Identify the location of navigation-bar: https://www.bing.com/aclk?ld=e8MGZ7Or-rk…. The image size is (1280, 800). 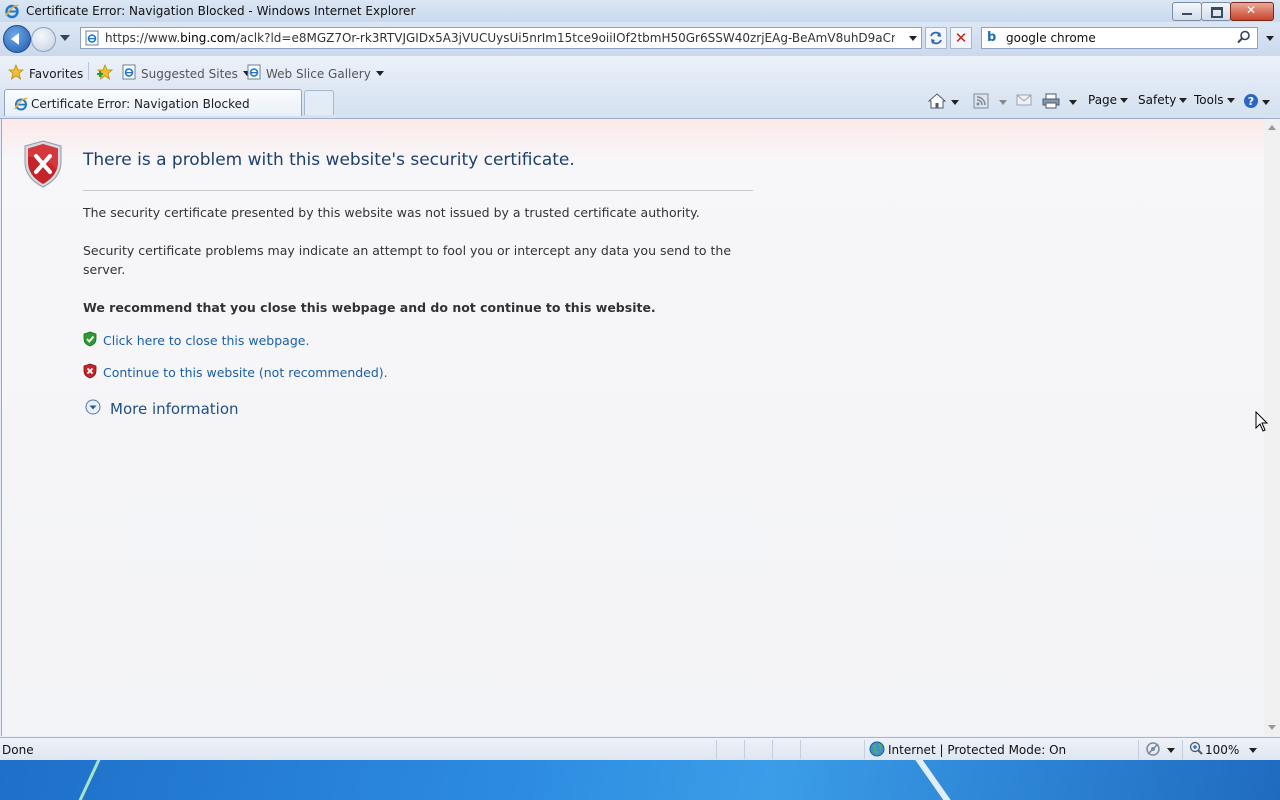
(640, 39).